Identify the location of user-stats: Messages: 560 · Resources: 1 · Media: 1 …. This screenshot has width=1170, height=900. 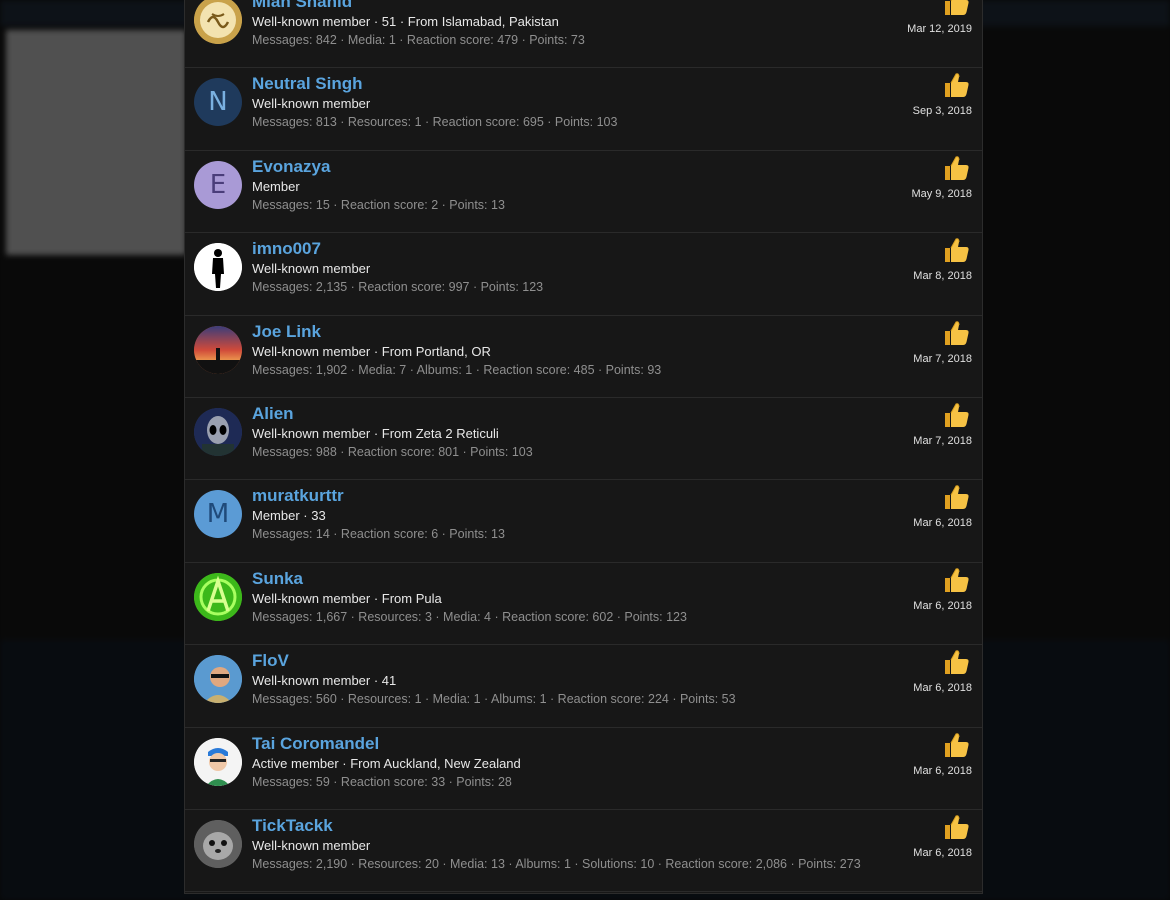
(494, 699).